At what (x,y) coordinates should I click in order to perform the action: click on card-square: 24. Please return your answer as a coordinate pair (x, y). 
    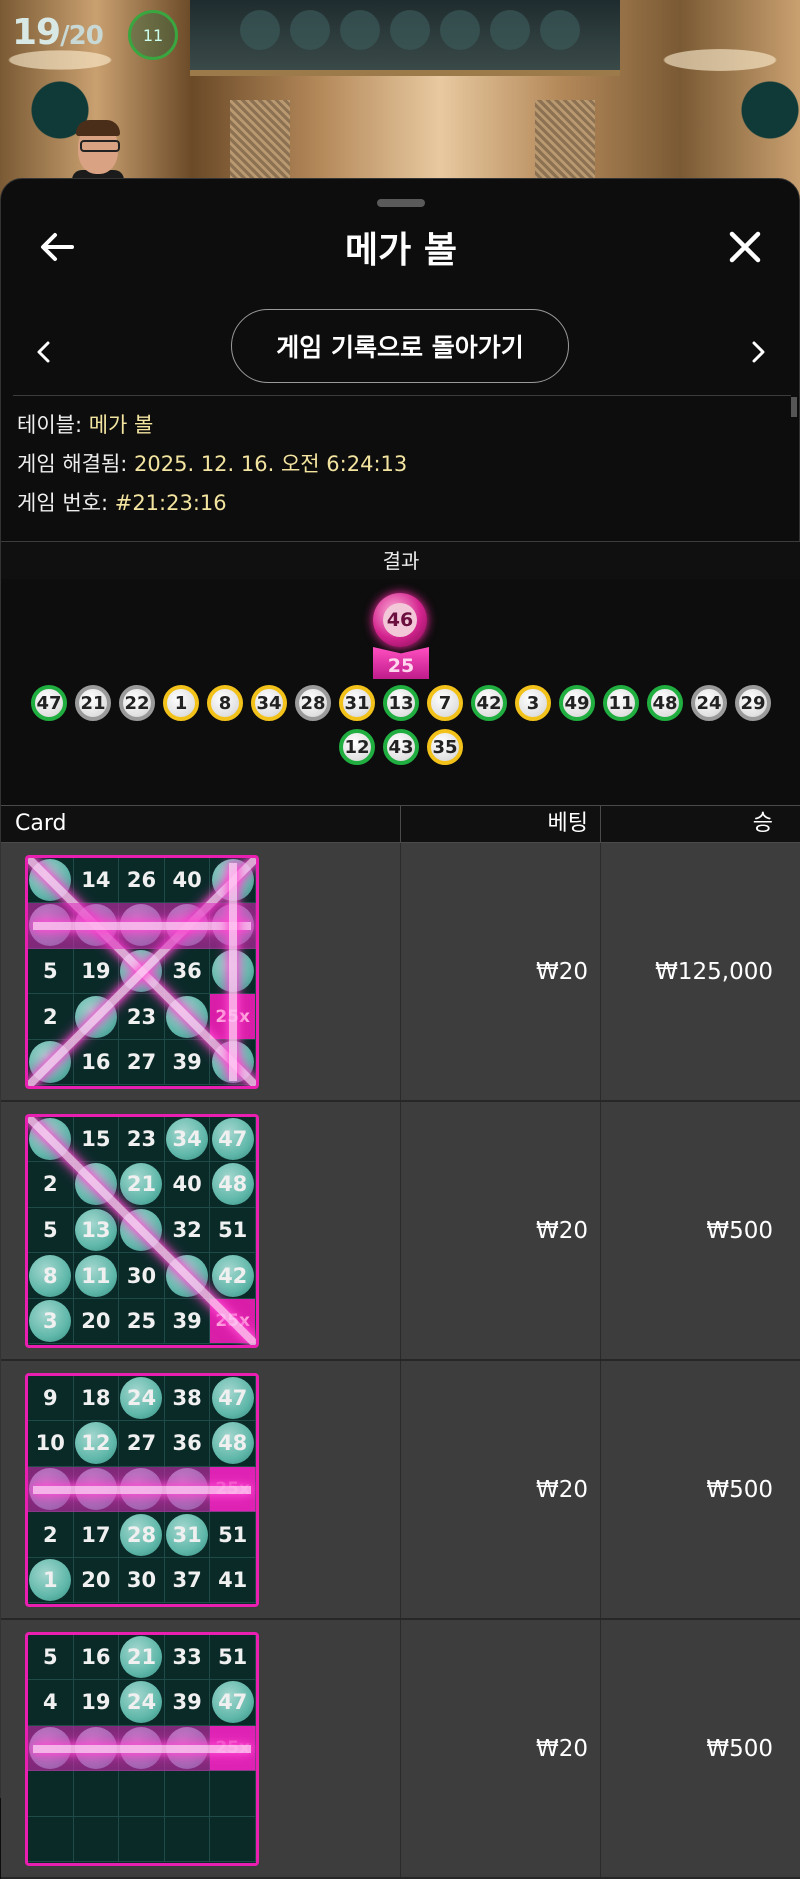
    Looking at the image, I should click on (142, 1398).